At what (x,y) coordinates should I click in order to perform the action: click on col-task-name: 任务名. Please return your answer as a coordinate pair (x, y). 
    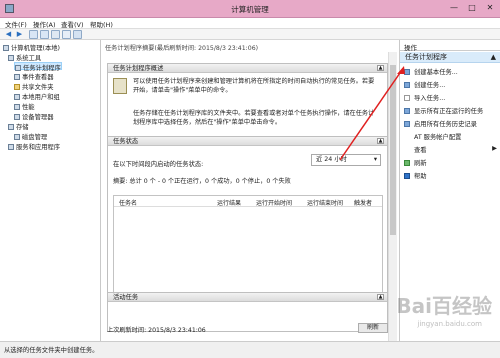
    Looking at the image, I should click on (128, 202).